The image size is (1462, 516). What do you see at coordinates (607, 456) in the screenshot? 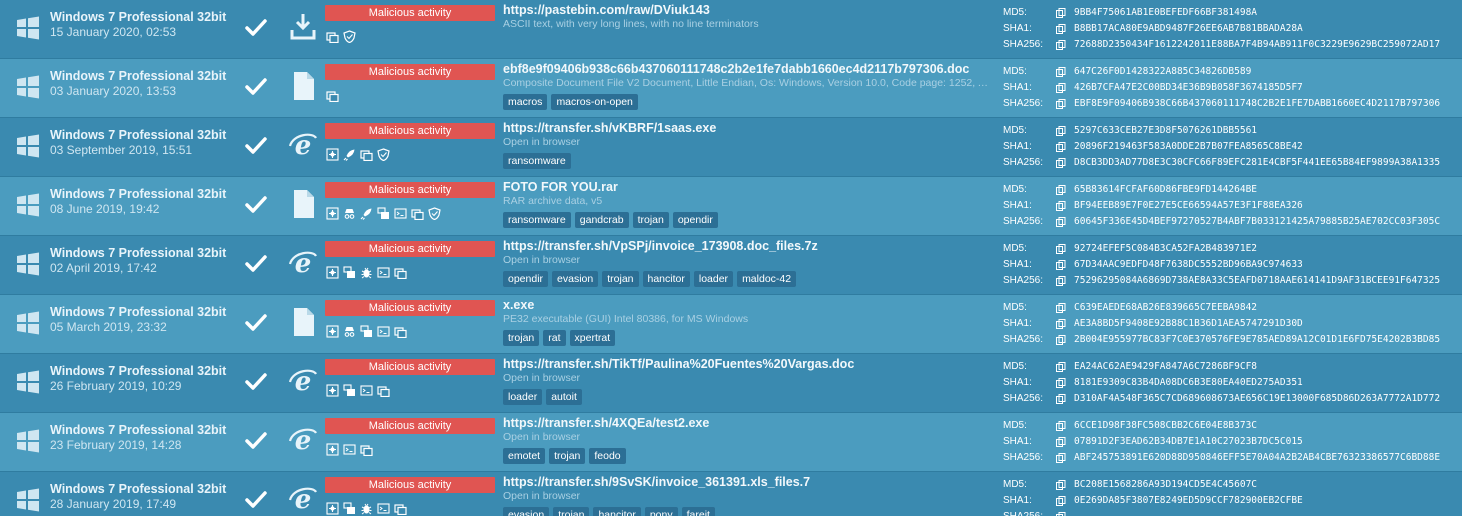
I see `tag: feodo` at bounding box center [607, 456].